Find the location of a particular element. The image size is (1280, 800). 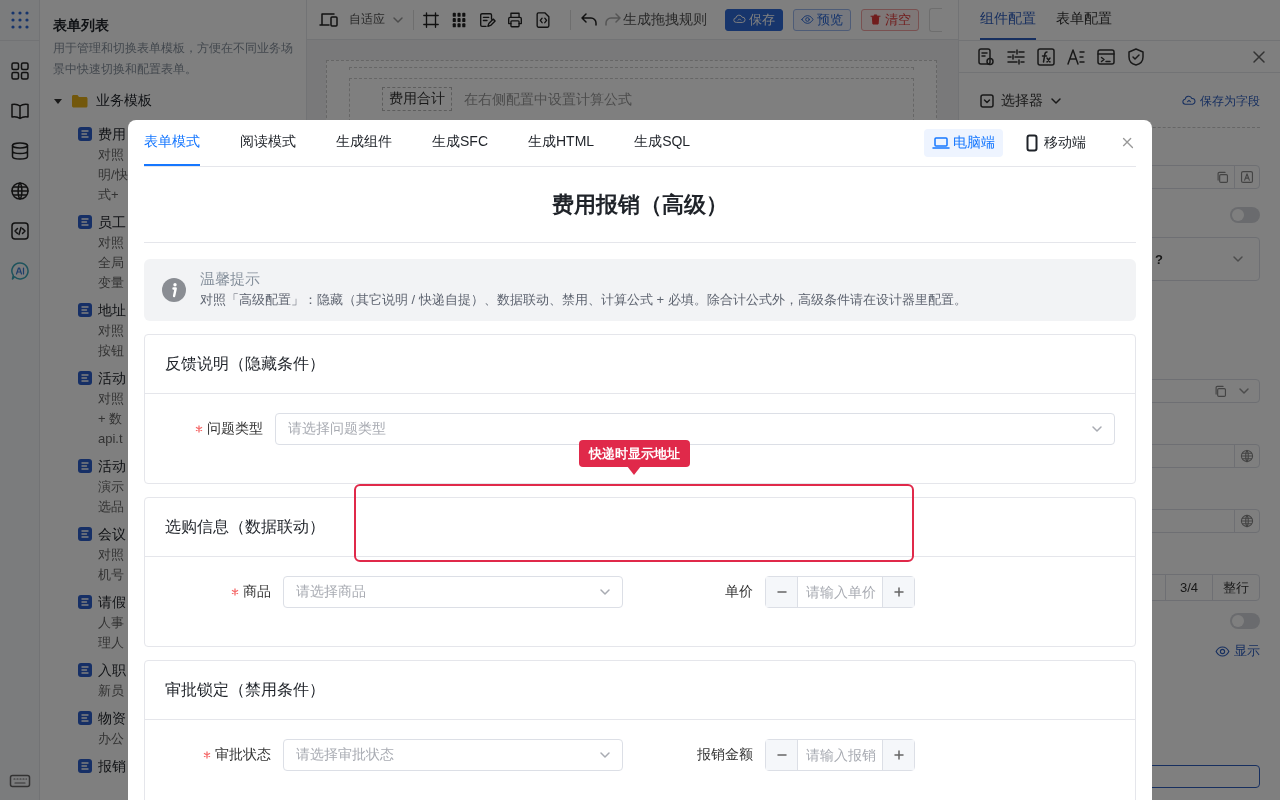

layout-select: 自适应 is located at coordinates (377, 19).